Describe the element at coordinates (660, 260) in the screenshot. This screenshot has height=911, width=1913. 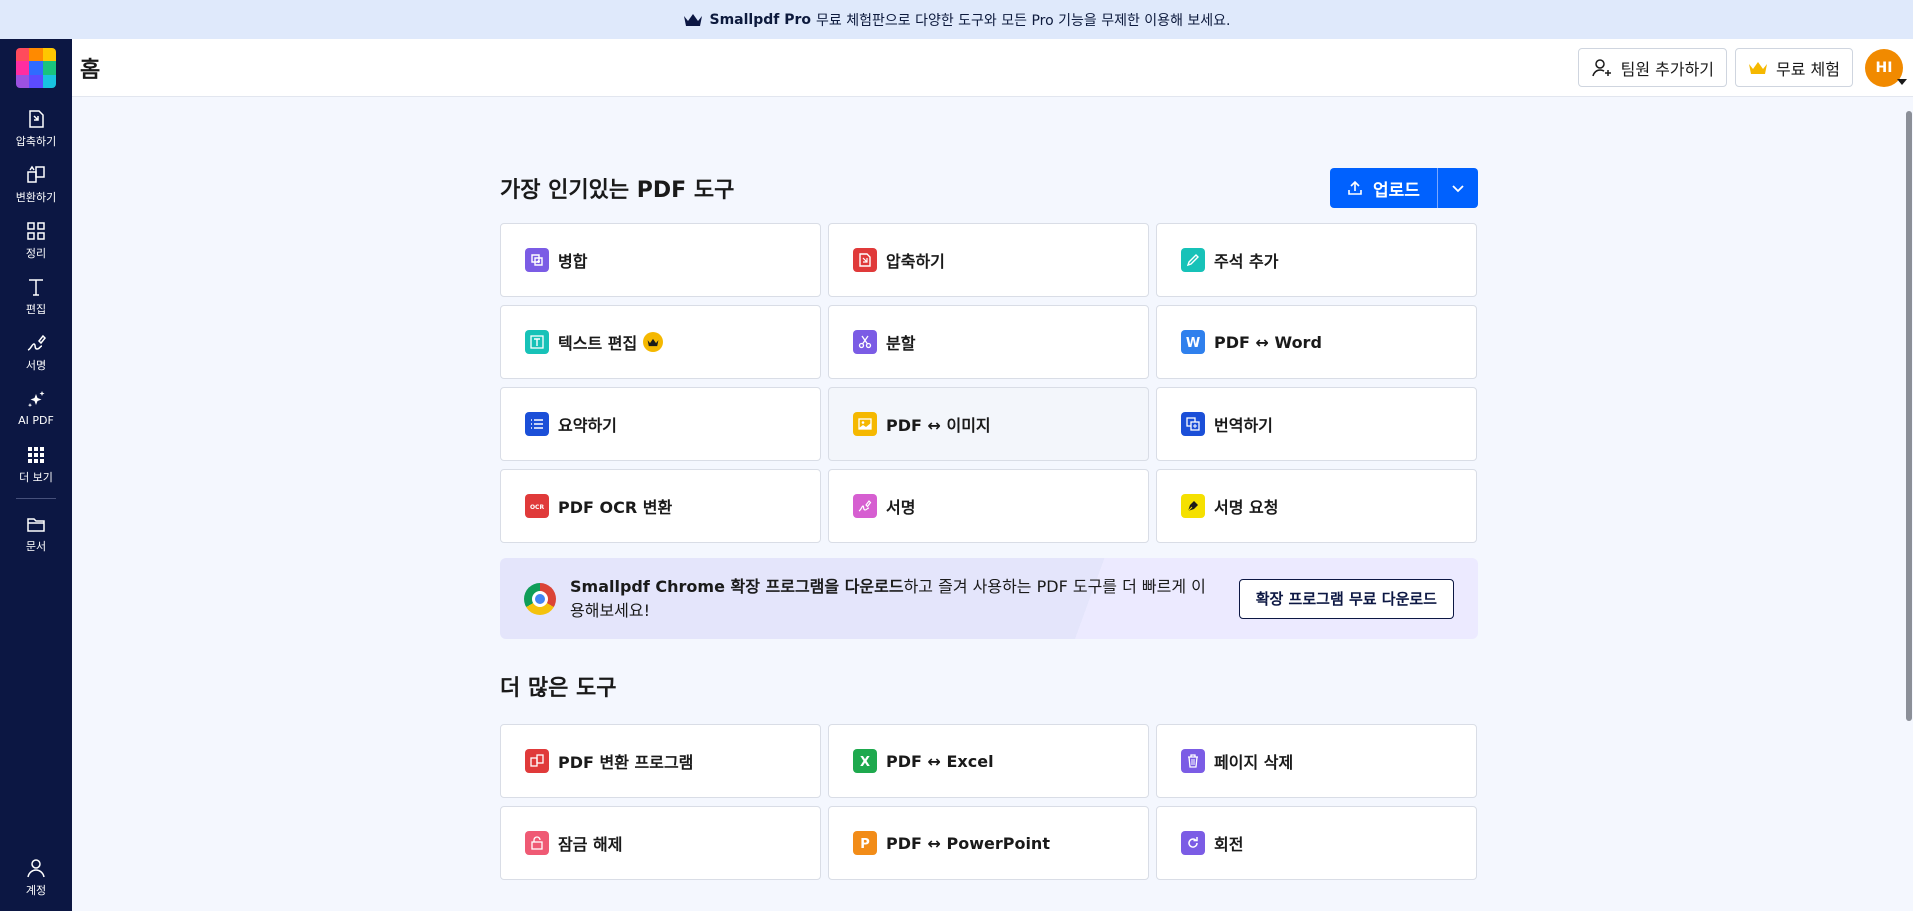
I see `tool-card-merge: 병합` at that location.